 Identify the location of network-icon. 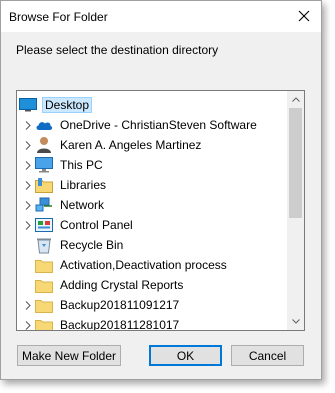
(44, 205).